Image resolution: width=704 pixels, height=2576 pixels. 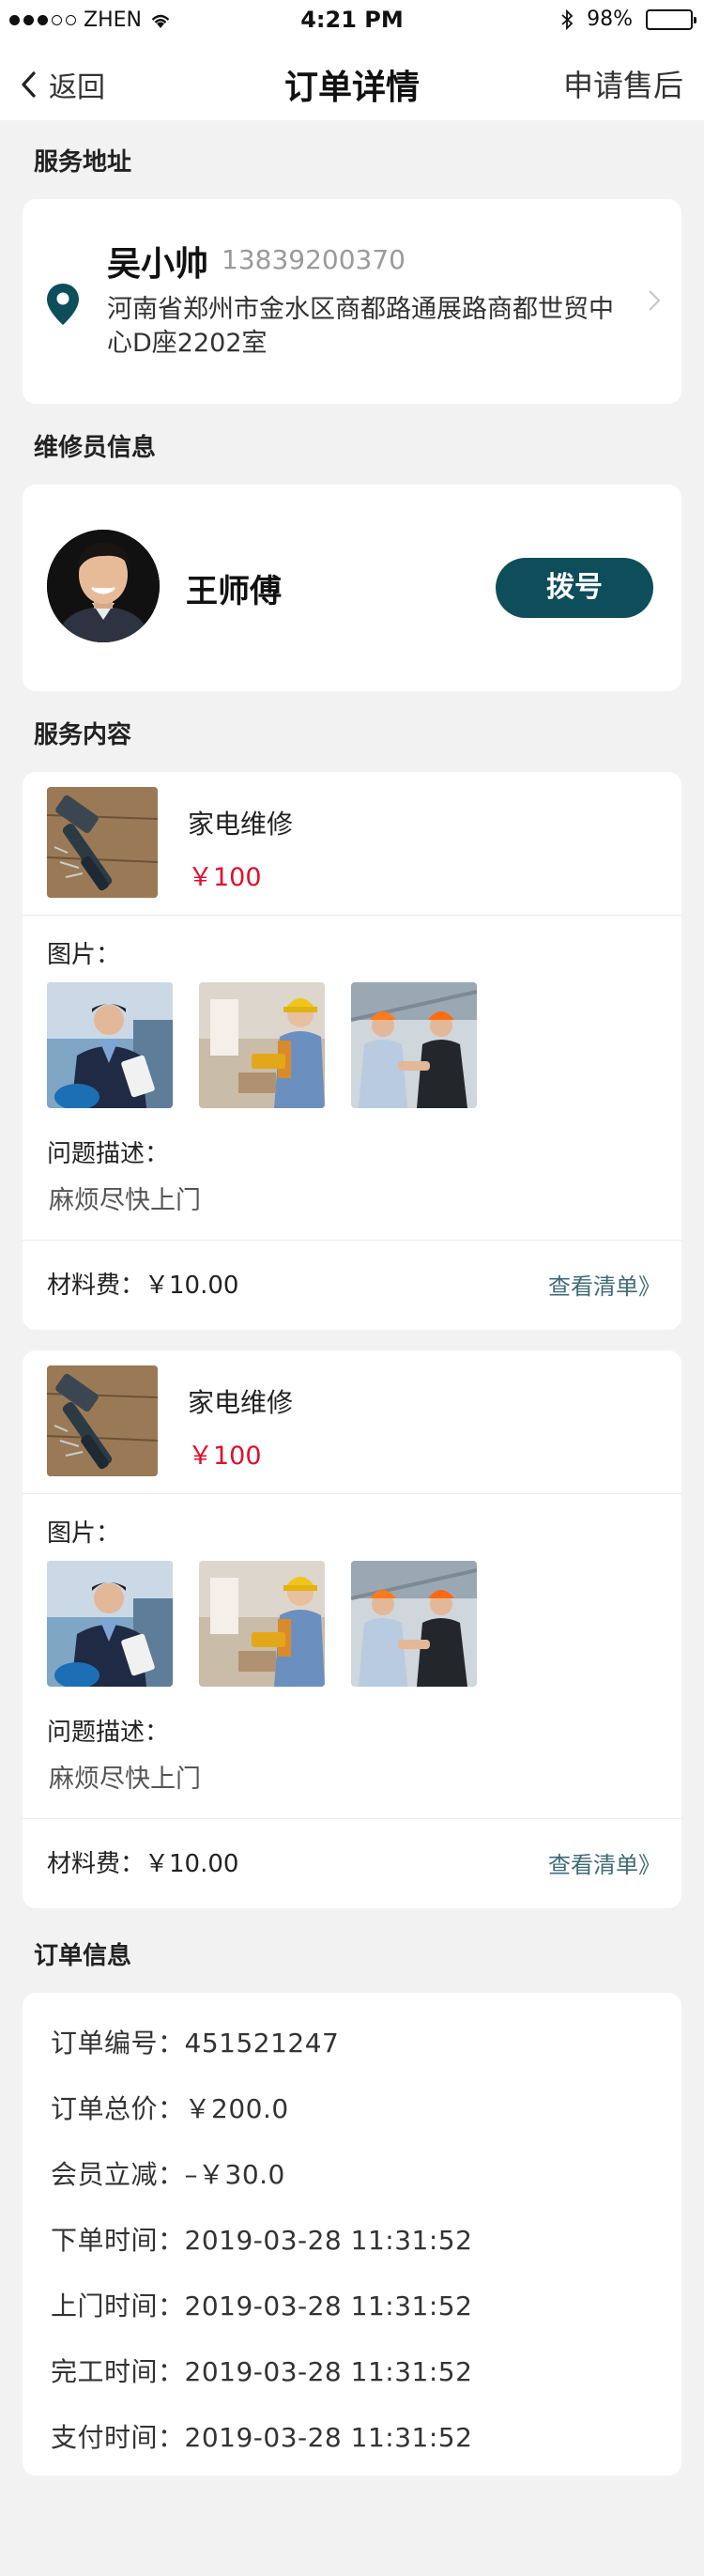 What do you see at coordinates (575, 588) in the screenshot?
I see `call-button: 拨号` at bounding box center [575, 588].